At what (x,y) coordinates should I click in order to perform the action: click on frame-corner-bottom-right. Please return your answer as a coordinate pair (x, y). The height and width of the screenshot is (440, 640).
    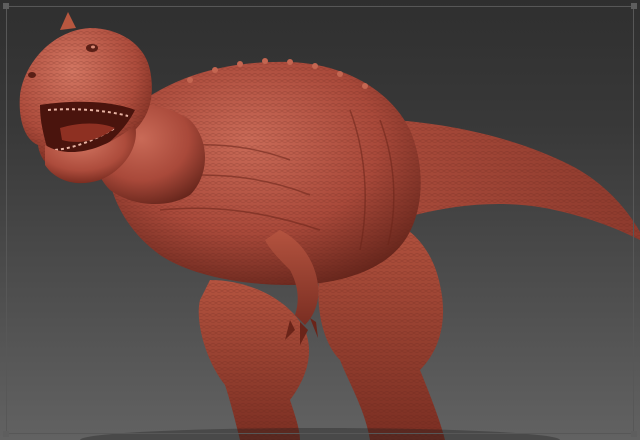
    Looking at the image, I should click on (634, 434).